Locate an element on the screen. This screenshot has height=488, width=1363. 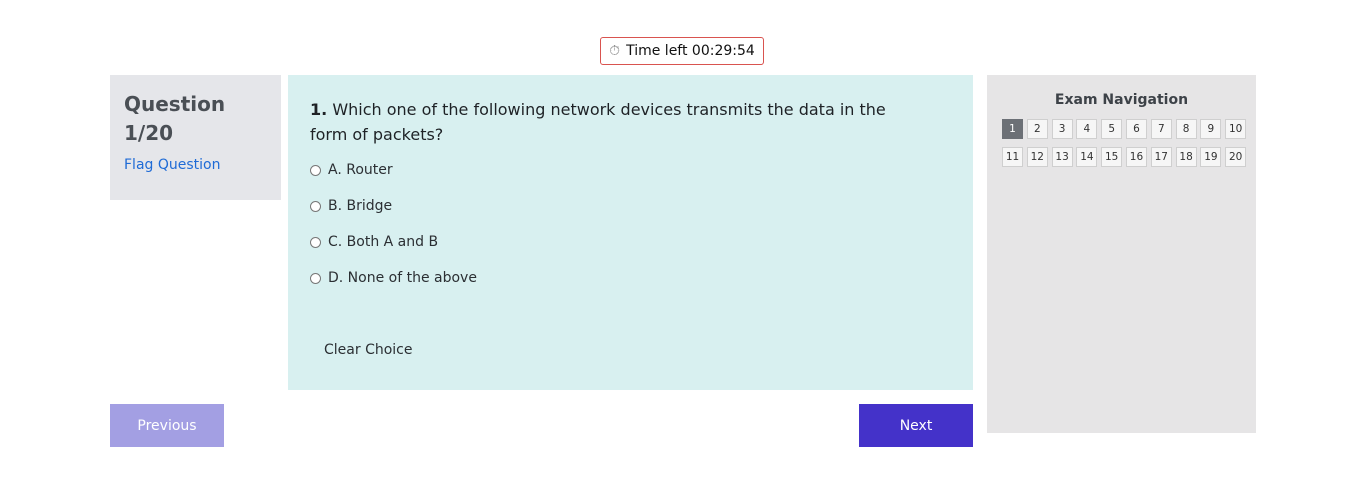
flag-question-link: Flag Question is located at coordinates (195, 165).